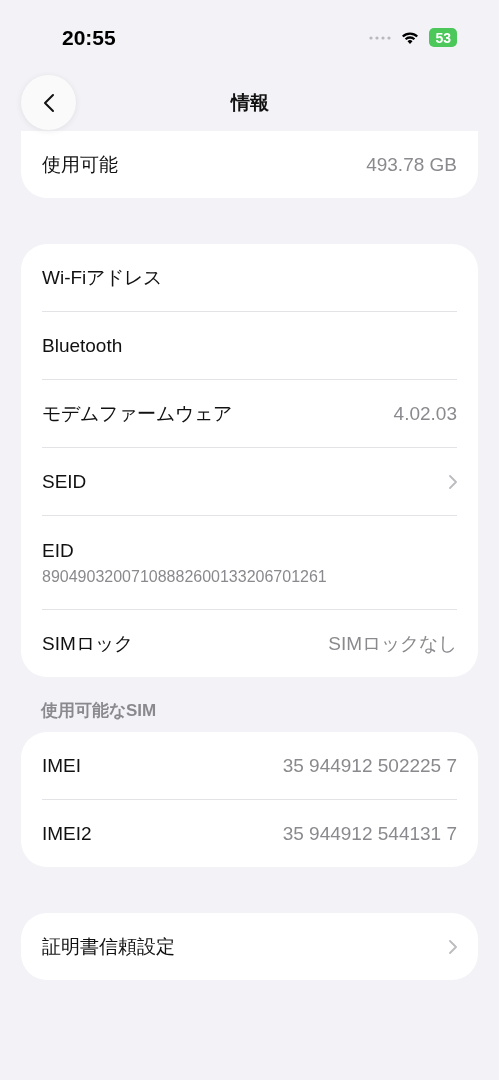 This screenshot has height=1080, width=499. I want to click on row-label: SEID, so click(64, 481).